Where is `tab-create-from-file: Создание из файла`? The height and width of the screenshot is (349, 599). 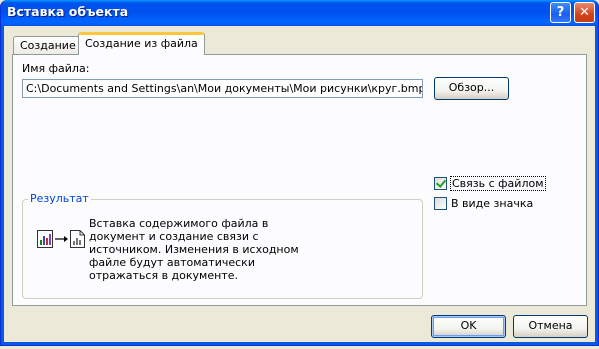
tab-create-from-file: Создание из файла is located at coordinates (141, 43).